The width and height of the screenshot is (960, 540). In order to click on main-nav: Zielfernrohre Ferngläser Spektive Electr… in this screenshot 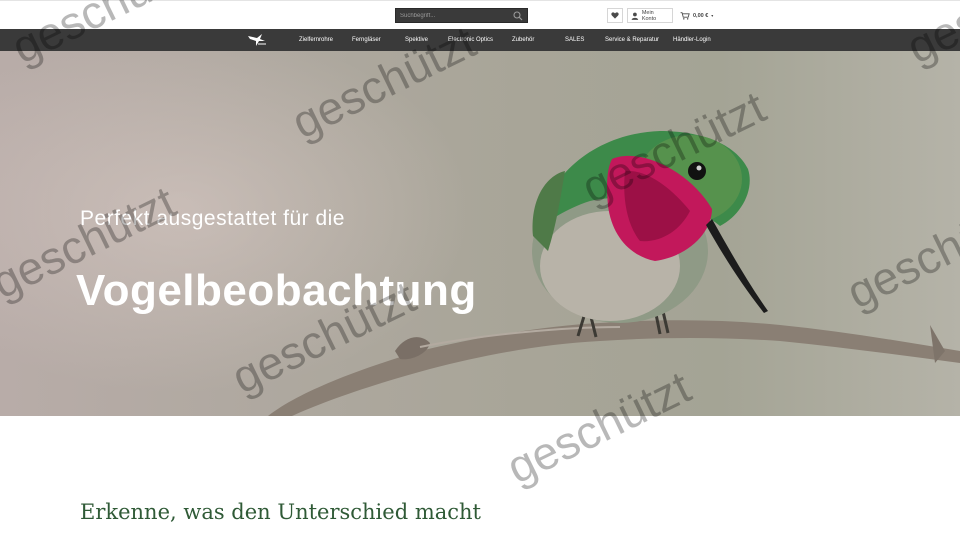, I will do `click(480, 40)`.